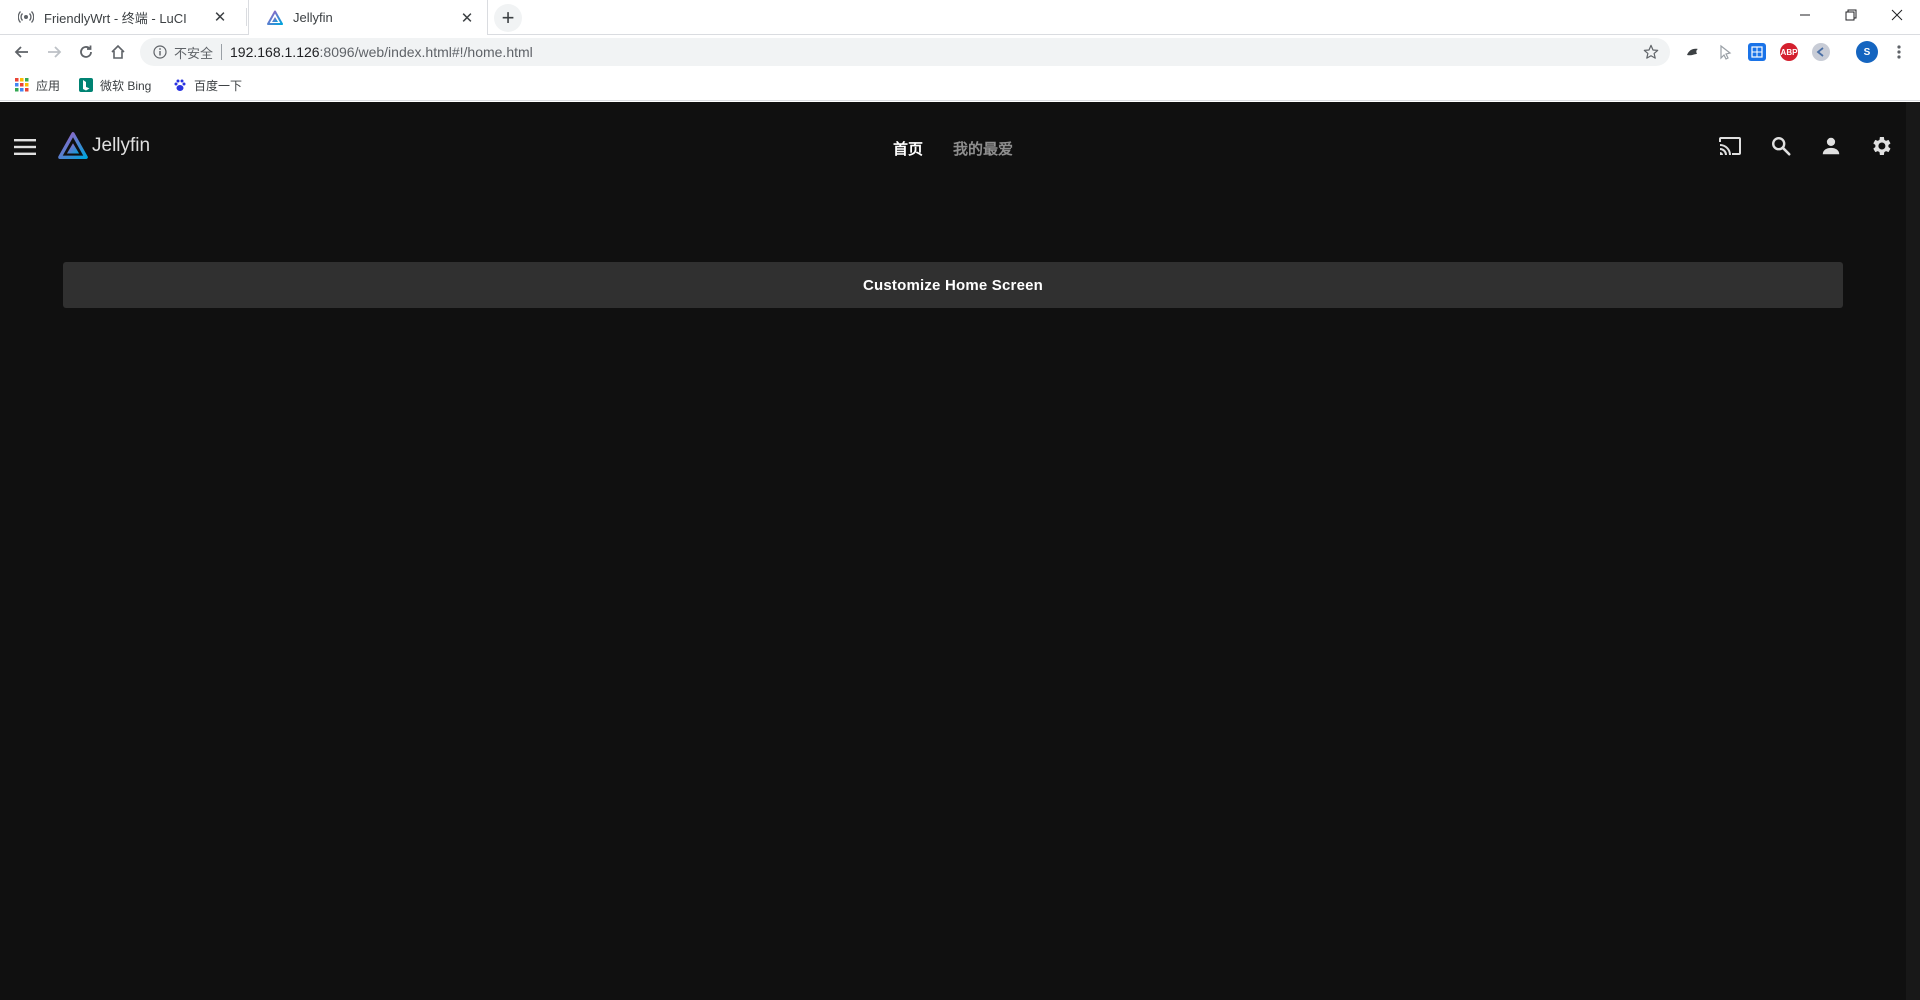 This screenshot has height=1000, width=1920. I want to click on jellyfin-favicon-icon, so click(275, 18).